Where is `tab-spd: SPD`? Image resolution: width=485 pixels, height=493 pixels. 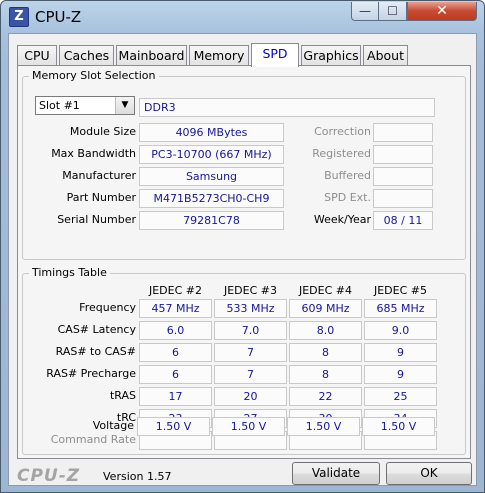
tab-spd: SPD is located at coordinates (275, 55).